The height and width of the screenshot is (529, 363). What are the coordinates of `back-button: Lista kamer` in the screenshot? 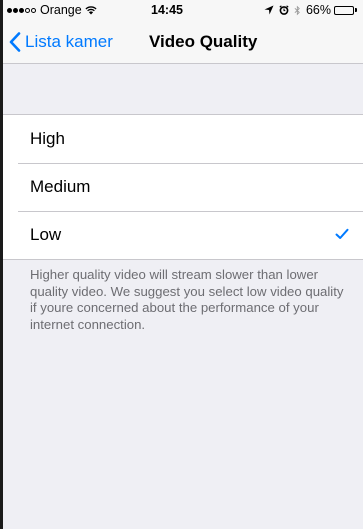 It's located at (61, 41).